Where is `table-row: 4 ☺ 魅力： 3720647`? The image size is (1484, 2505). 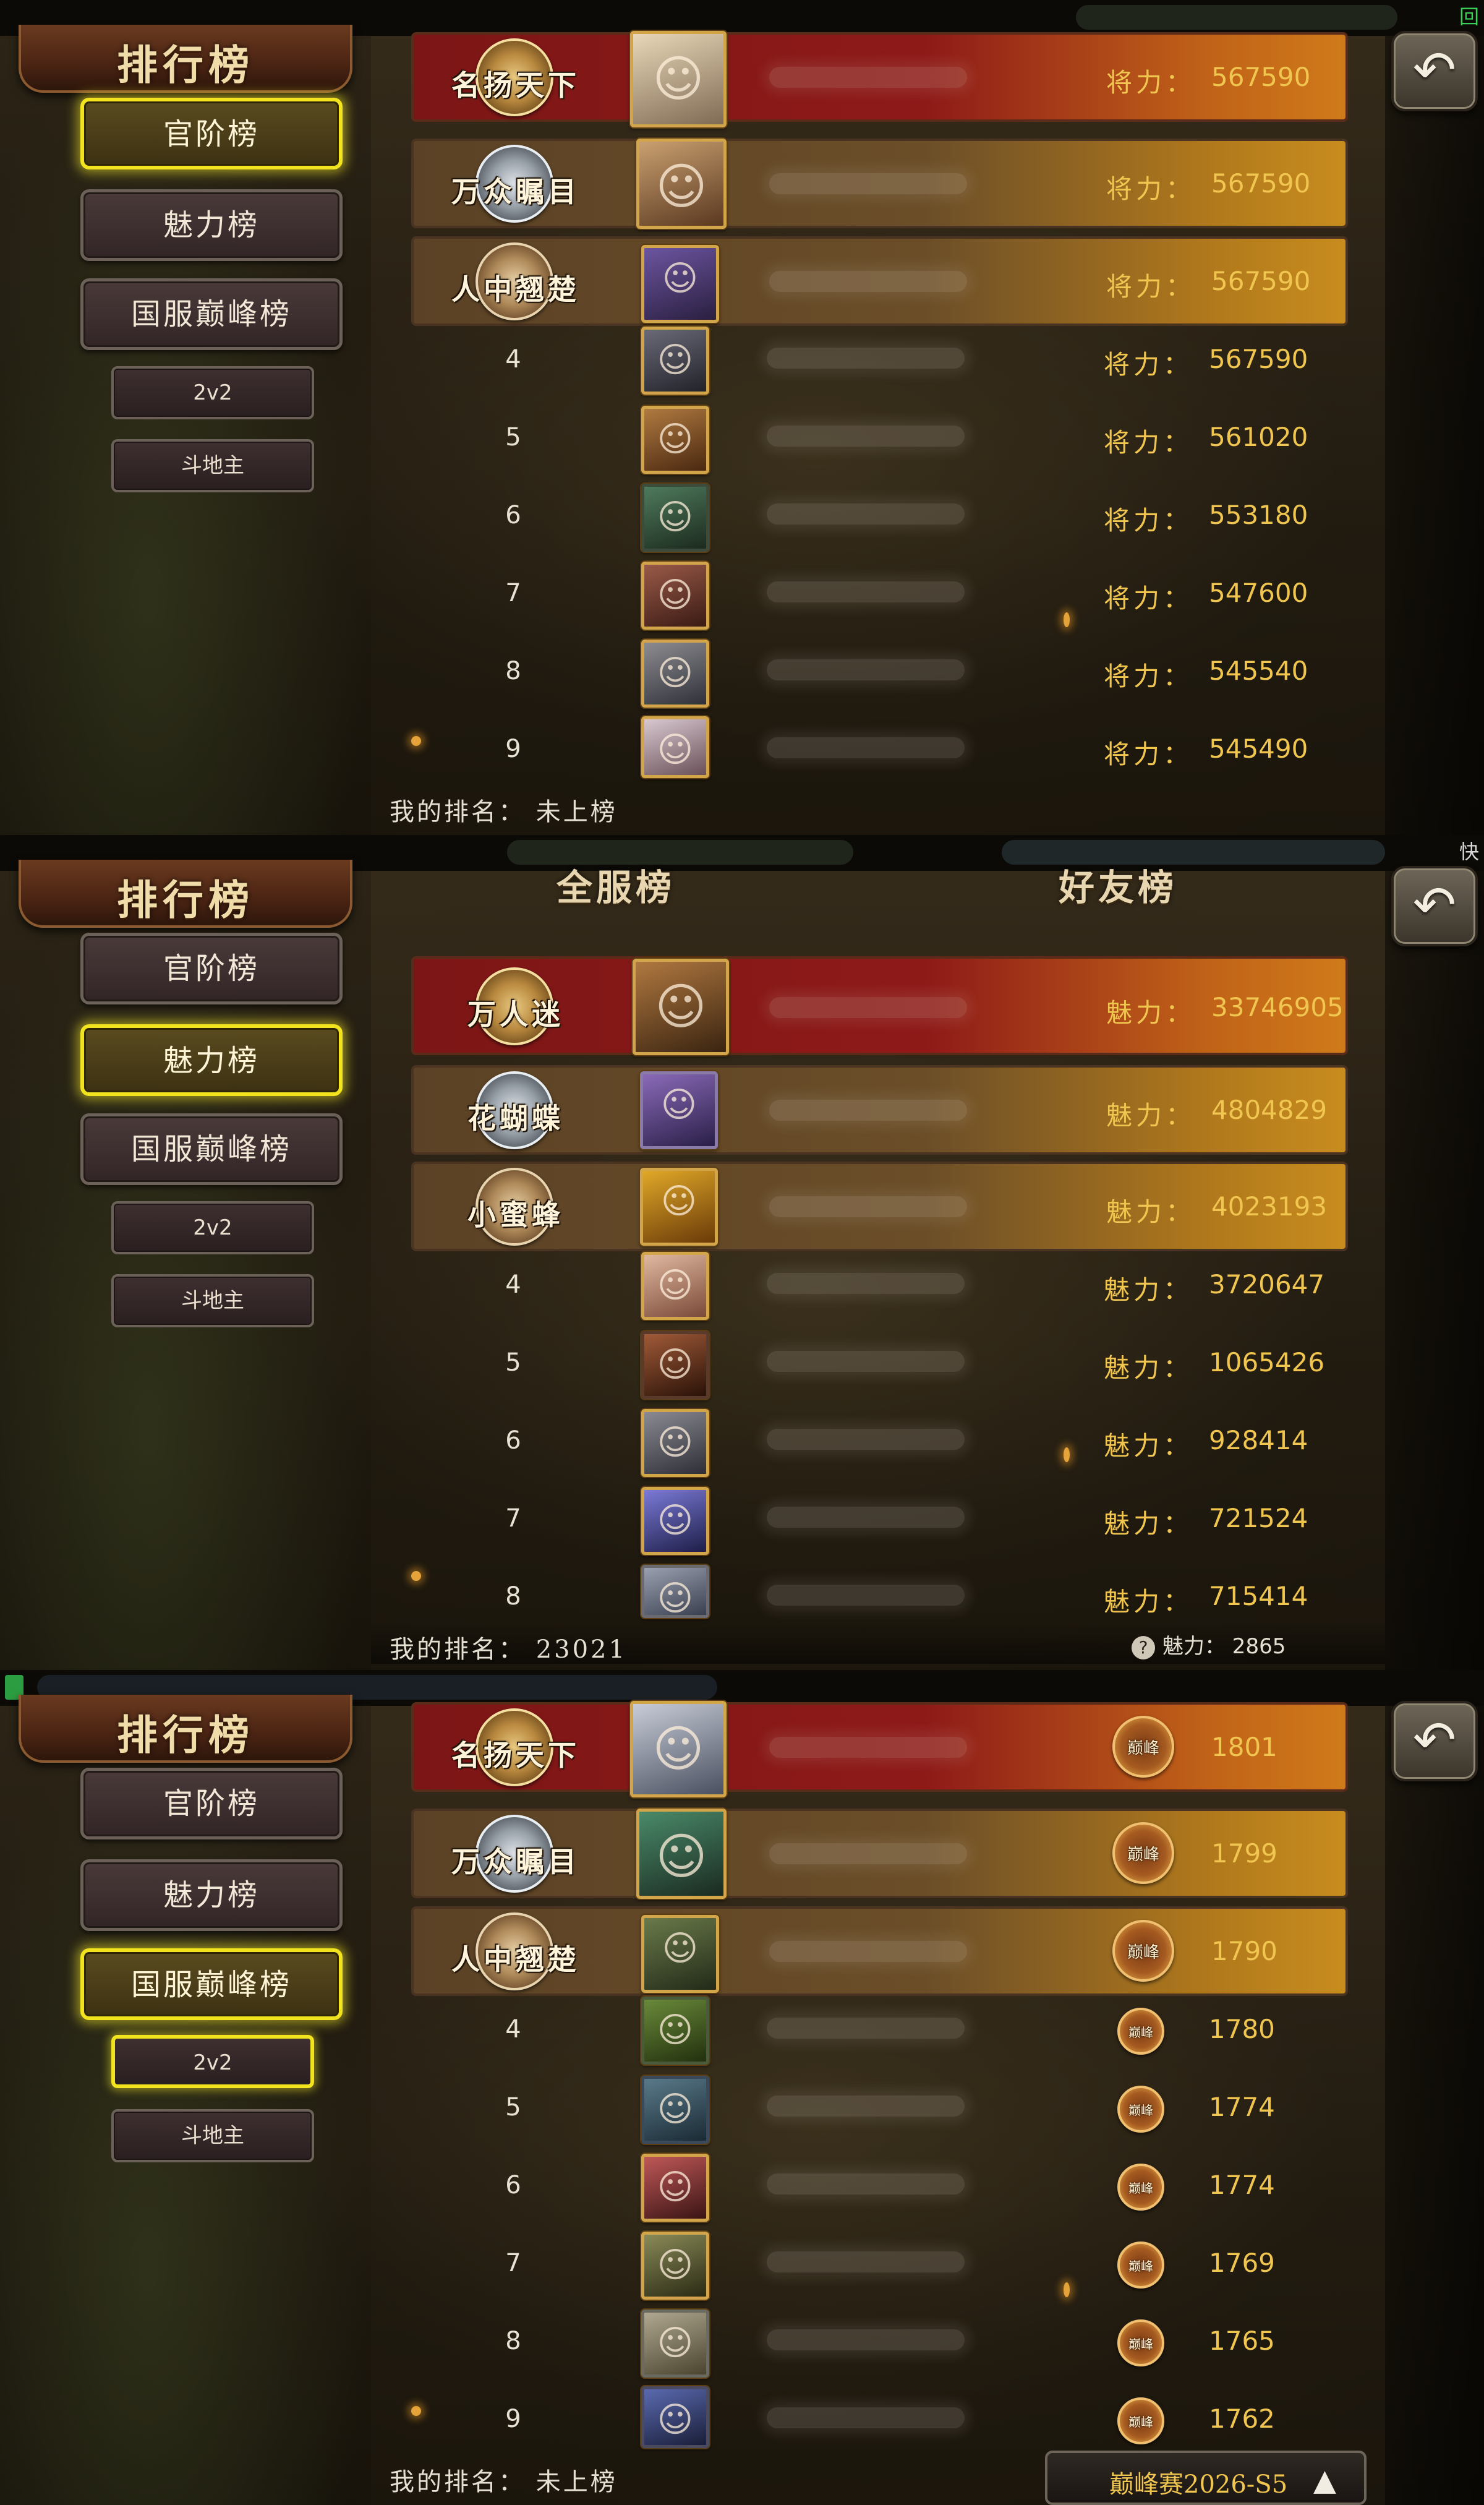
table-row: 4 ☺ 魅力： 3720647 is located at coordinates (879, 1287).